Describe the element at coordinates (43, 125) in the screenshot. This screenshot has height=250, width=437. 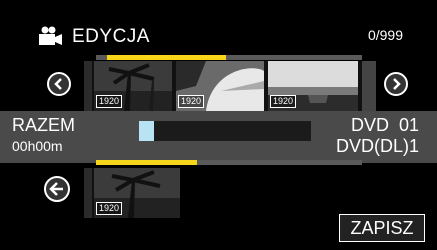
I see `total-label: RAZEM` at that location.